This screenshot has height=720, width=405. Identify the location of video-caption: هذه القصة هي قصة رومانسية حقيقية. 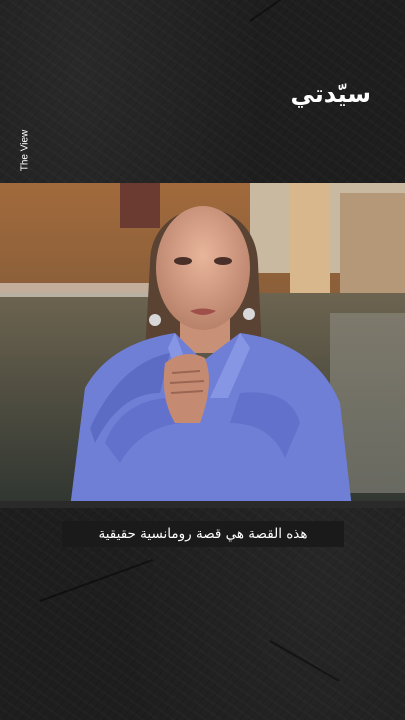
(203, 534).